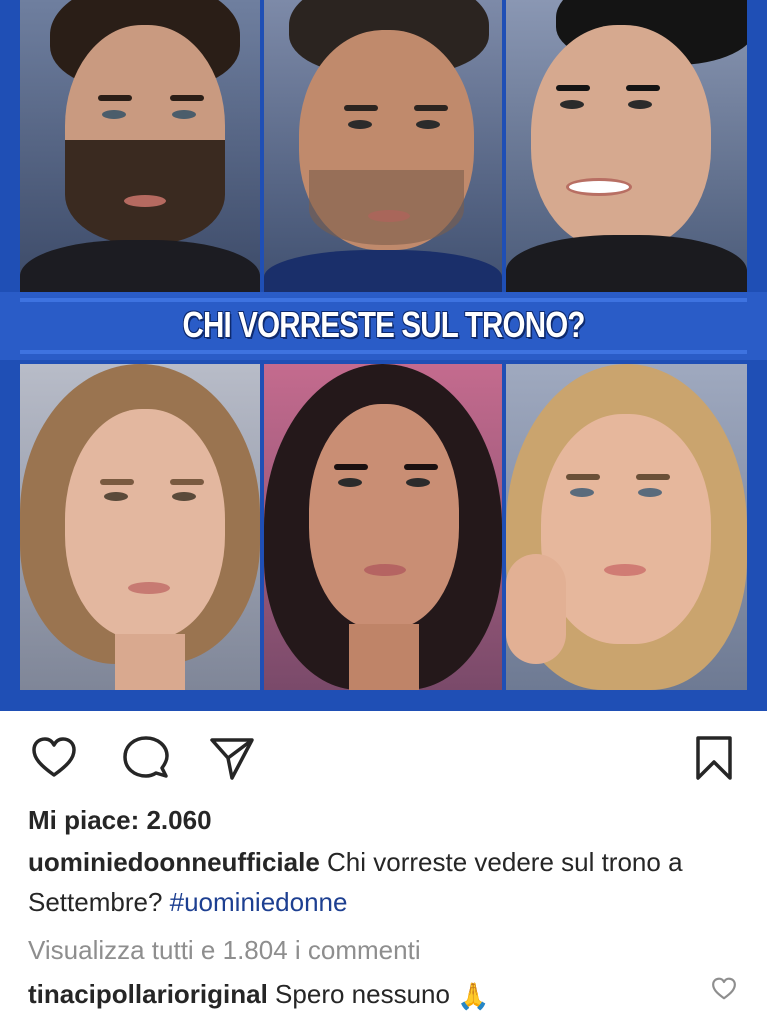  I want to click on send-icon, so click(232, 758).